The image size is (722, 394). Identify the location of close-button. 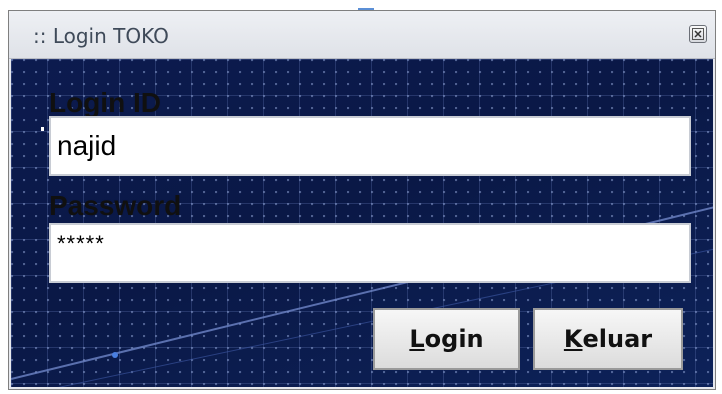
(698, 34).